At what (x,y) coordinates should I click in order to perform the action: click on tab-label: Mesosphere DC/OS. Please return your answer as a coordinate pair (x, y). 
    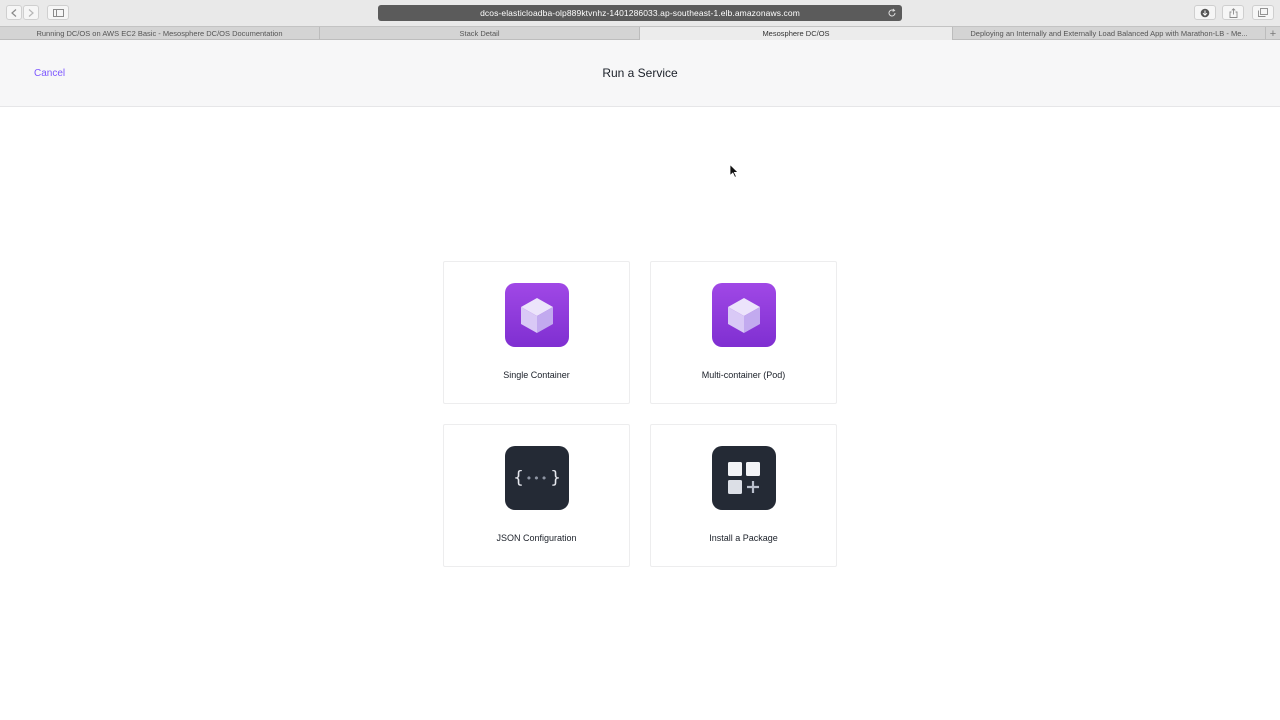
    Looking at the image, I should click on (796, 33).